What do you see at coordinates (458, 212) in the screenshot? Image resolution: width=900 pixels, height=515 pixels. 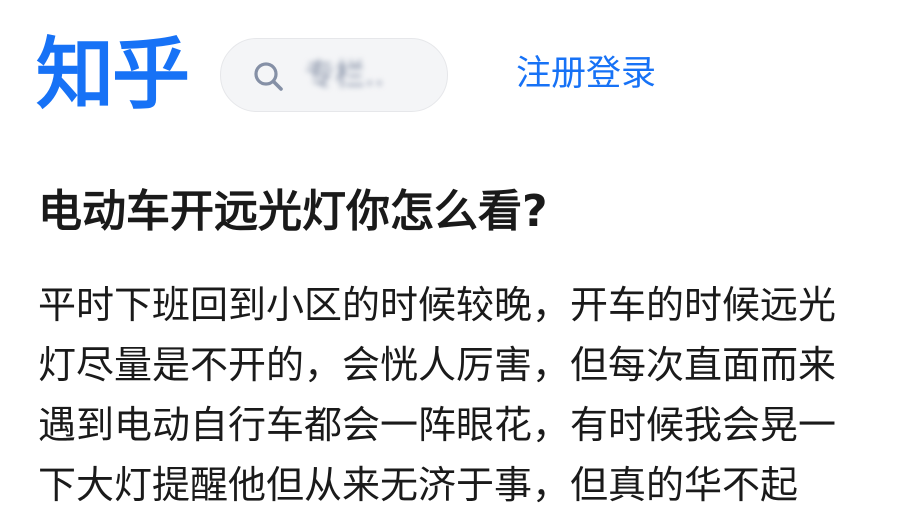 I see `question-title: 电动车开远光灯你怎么看?` at bounding box center [458, 212].